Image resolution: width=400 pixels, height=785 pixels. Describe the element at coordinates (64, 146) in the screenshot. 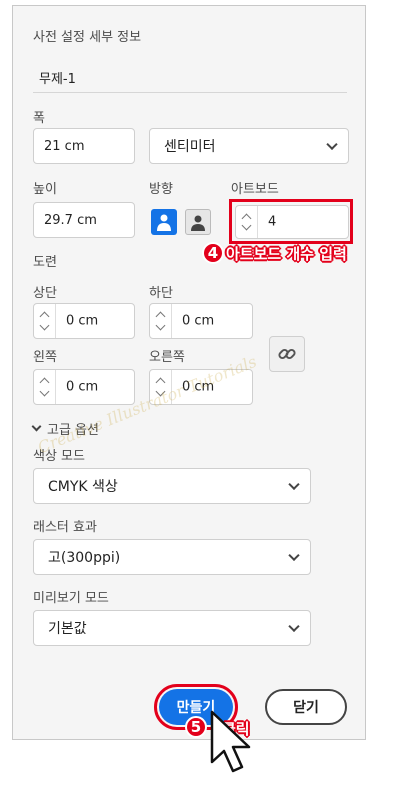

I see `width-value: 21 cm` at that location.